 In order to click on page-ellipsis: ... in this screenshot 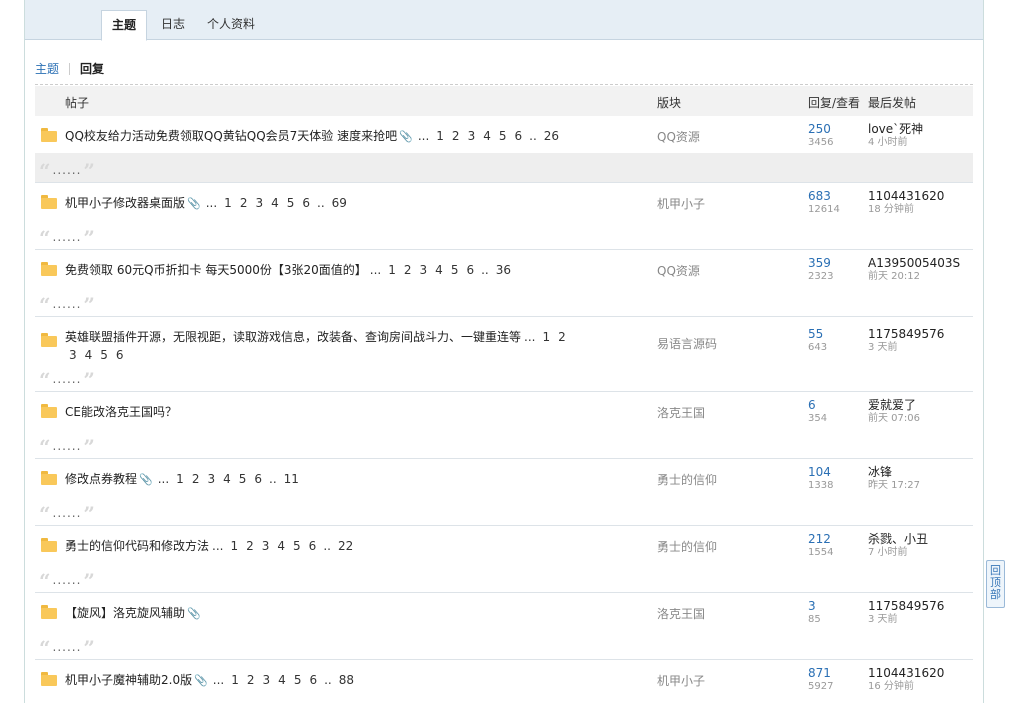, I will do `click(530, 337)`.